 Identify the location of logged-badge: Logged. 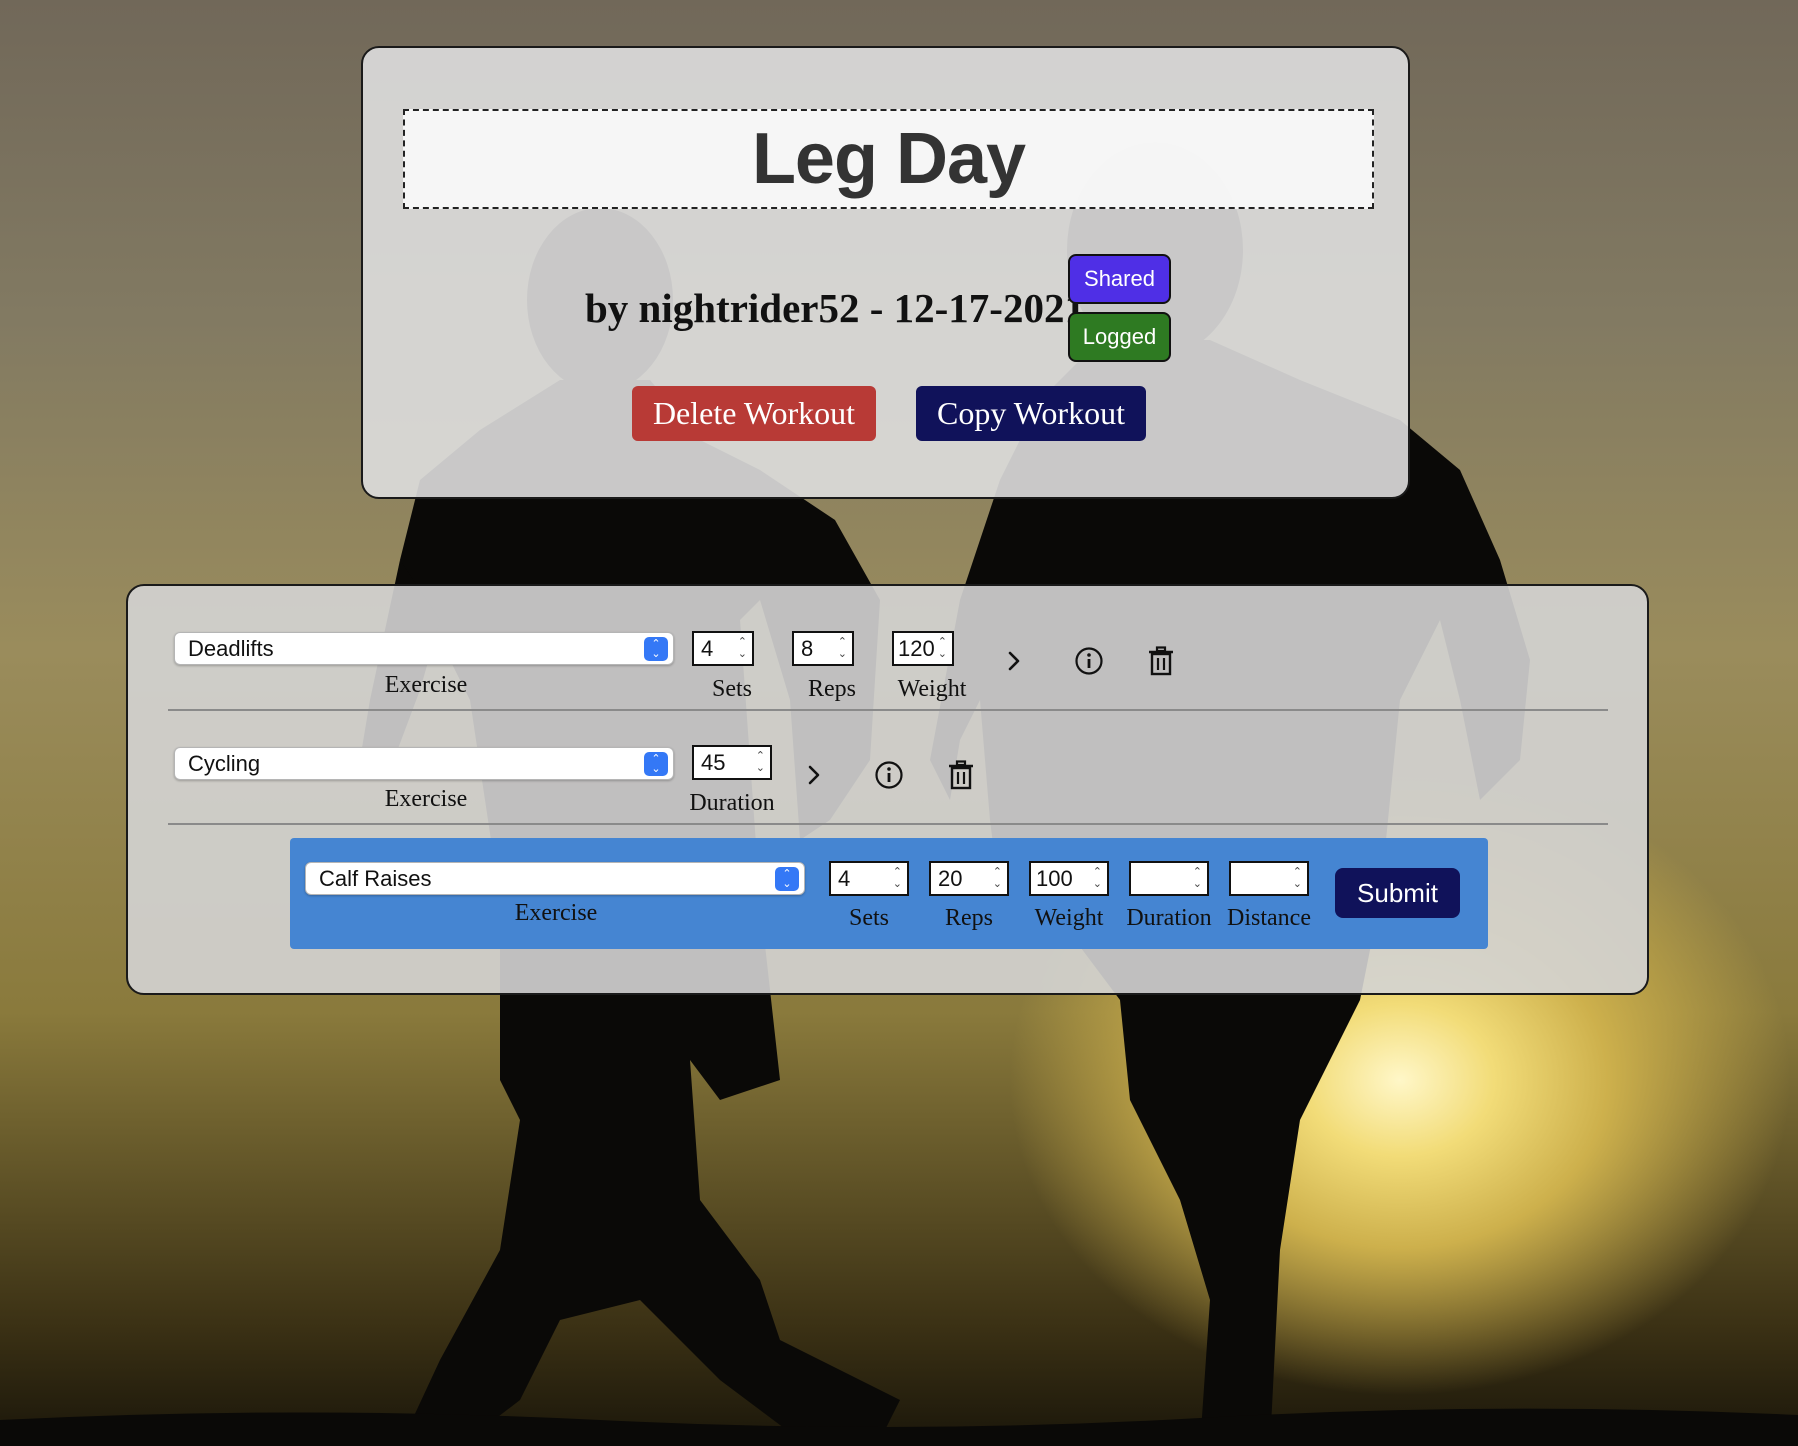
(1119, 337).